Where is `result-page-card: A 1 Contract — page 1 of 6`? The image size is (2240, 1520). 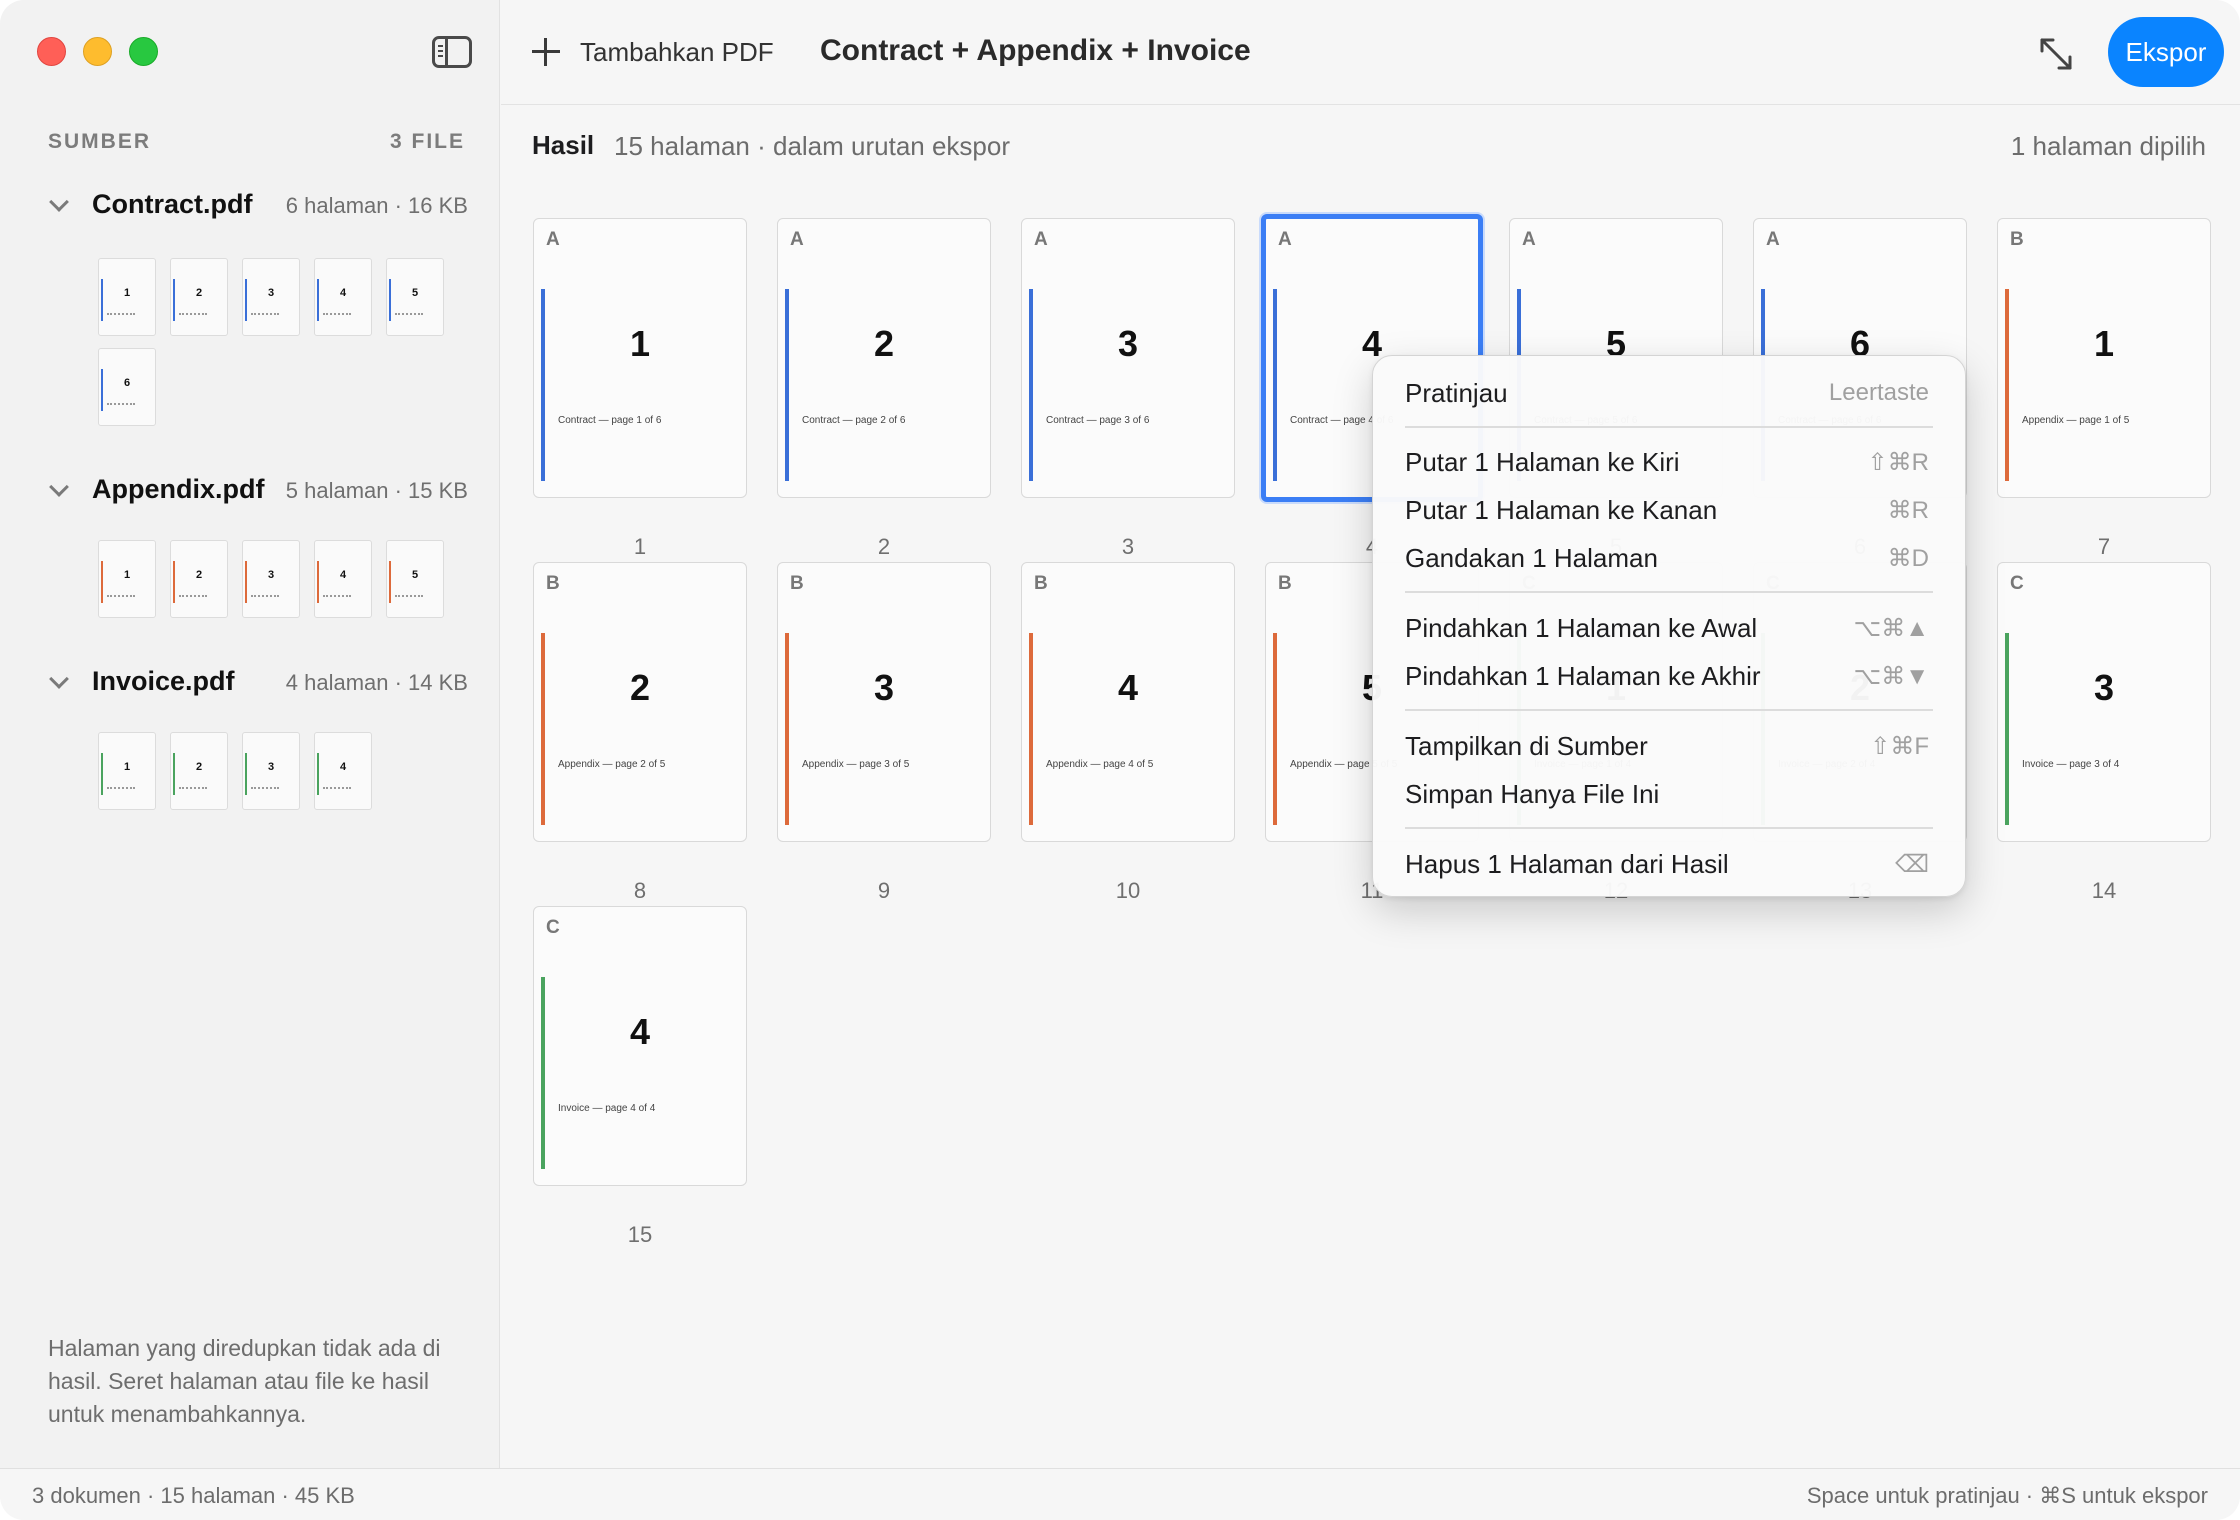
result-page-card: A 1 Contract — page 1 of 6 is located at coordinates (640, 358).